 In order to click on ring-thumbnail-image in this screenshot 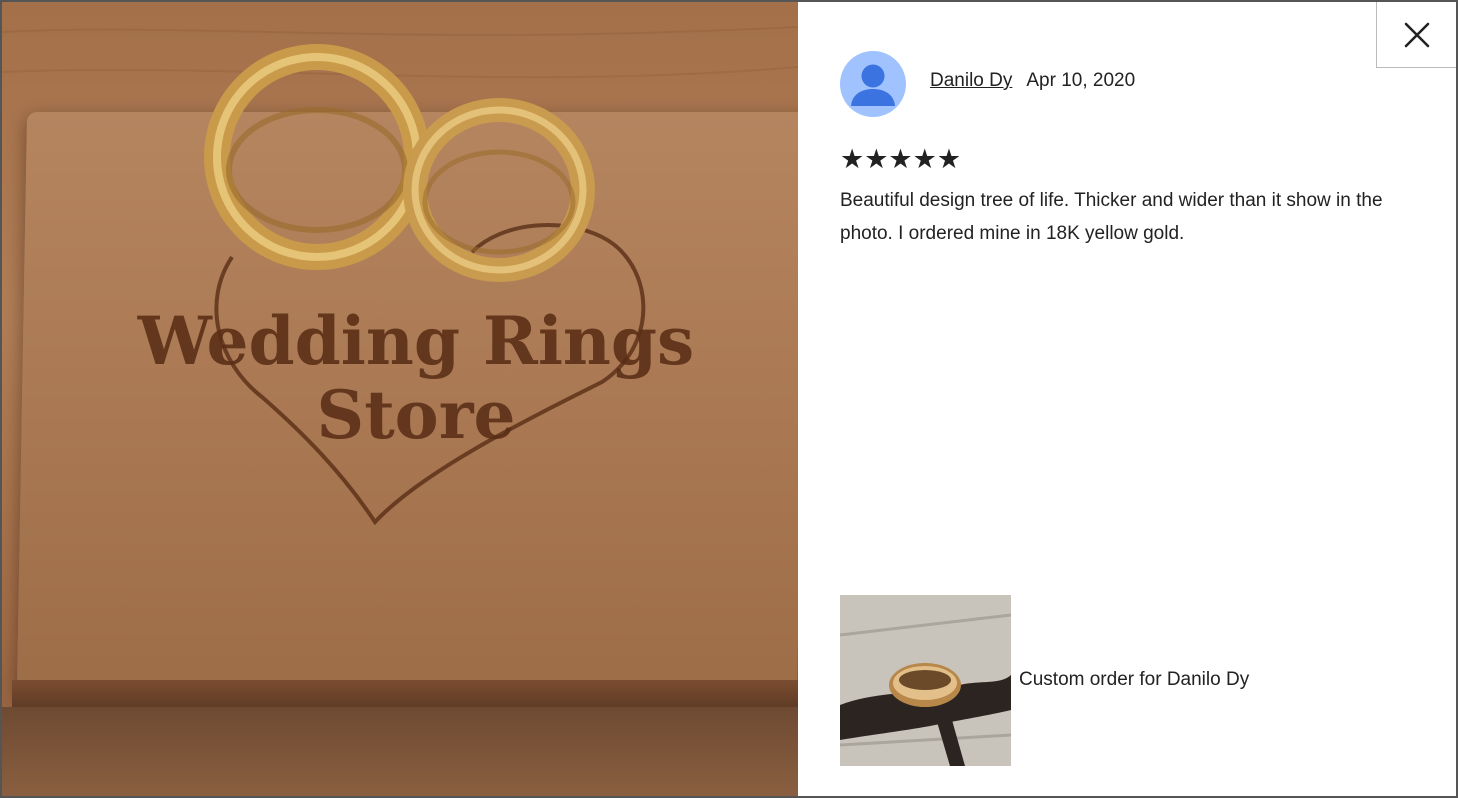, I will do `click(925, 680)`.